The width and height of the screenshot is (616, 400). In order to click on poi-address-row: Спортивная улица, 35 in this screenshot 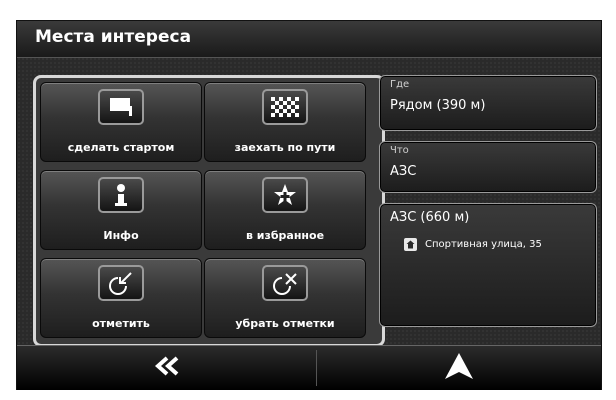, I will do `click(497, 244)`.